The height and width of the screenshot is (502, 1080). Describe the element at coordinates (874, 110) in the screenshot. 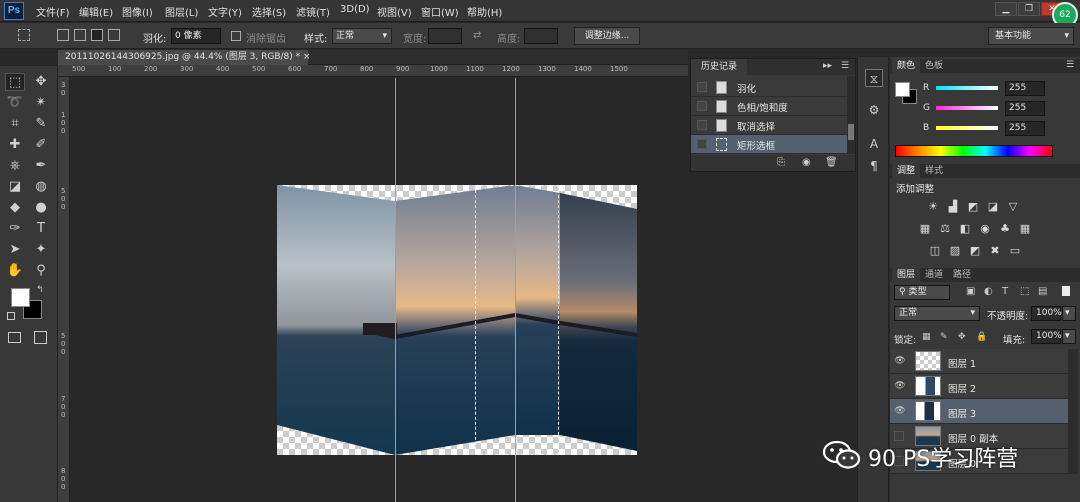

I see `actions-panel-icon: ⚙` at that location.